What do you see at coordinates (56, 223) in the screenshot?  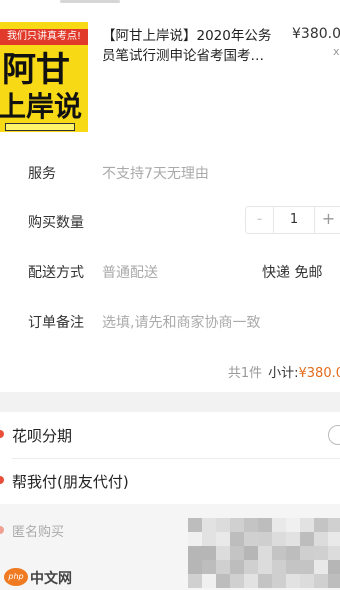 I see `quantity-label: 购买数量` at bounding box center [56, 223].